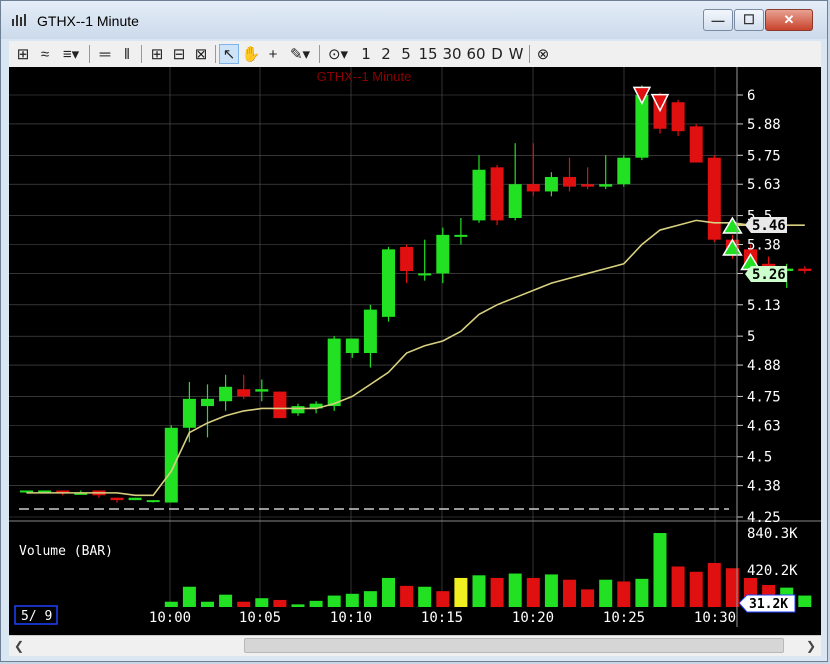 This screenshot has width=830, height=664. Describe the element at coordinates (476, 54) in the screenshot. I see `timeframe-60: 60` at that location.